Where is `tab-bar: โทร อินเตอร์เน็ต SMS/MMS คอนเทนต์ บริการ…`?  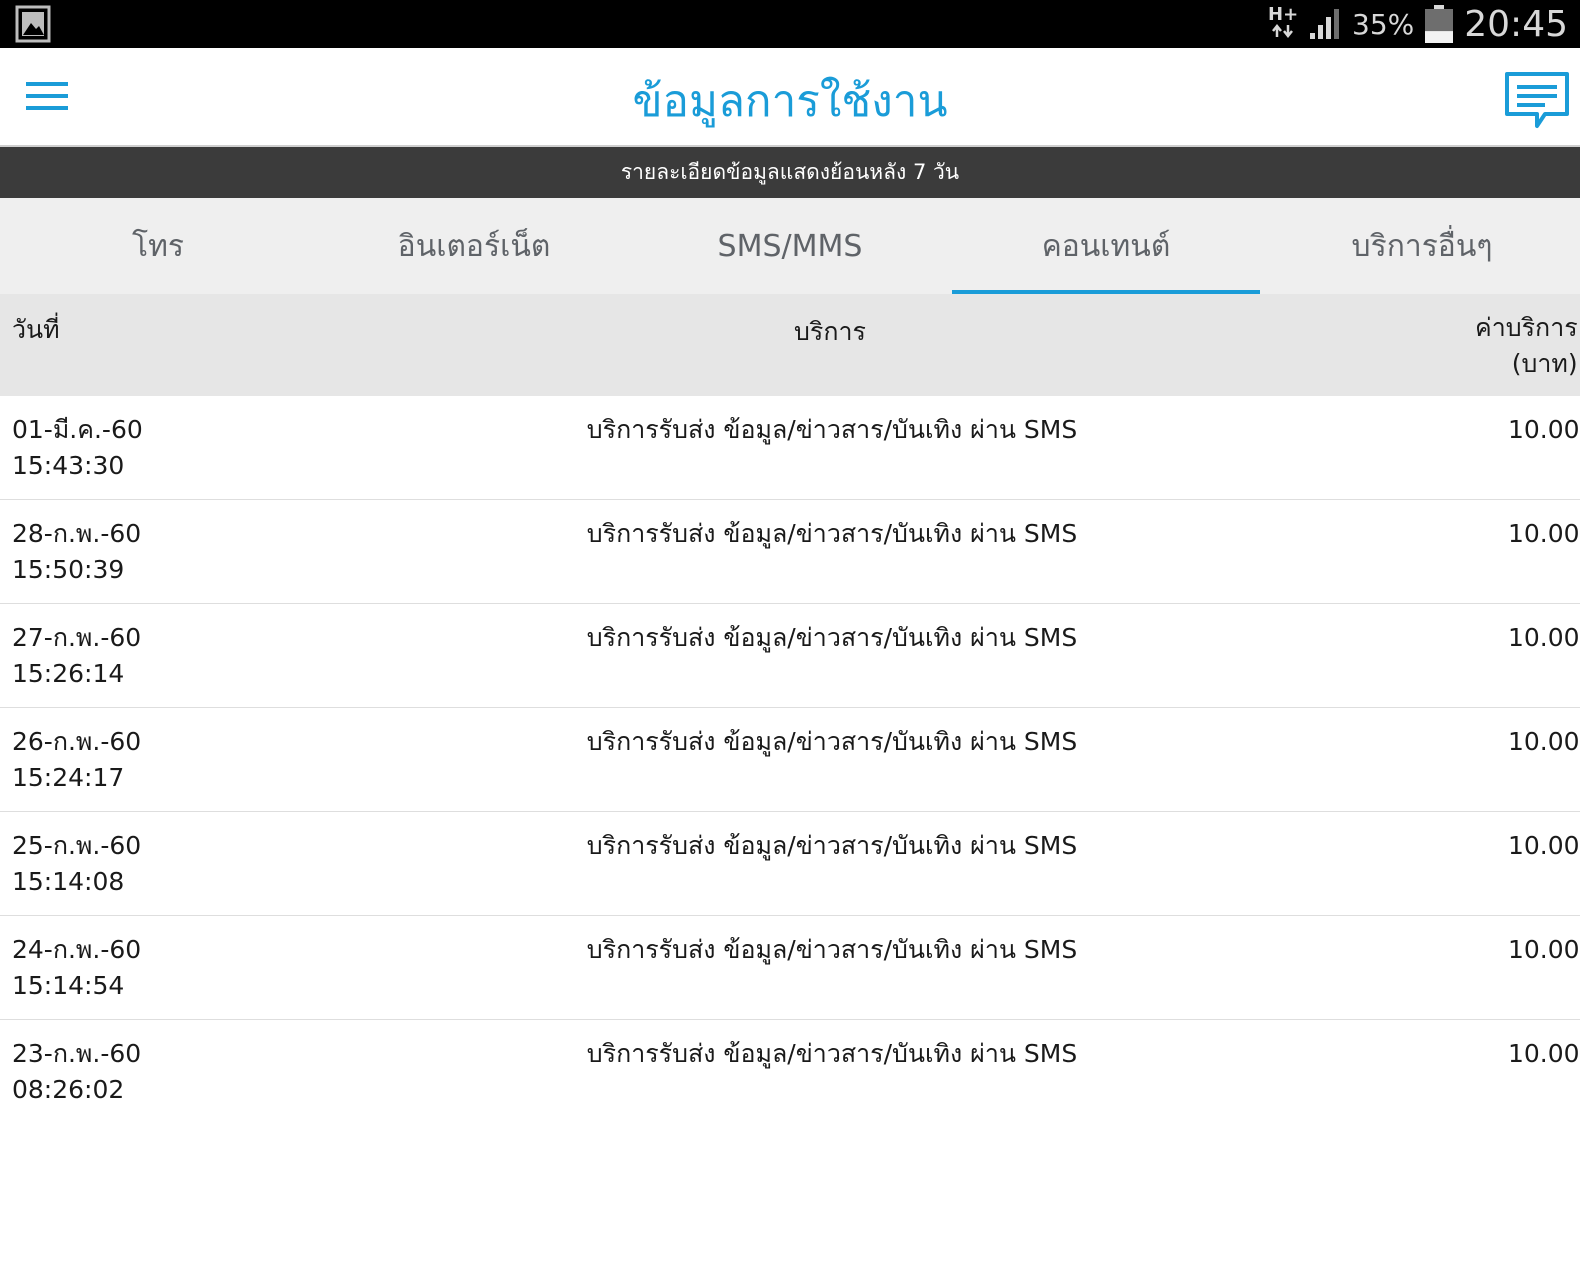 tab-bar: โทร อินเตอร์เน็ต SMS/MMS คอนเทนต์ บริการ… is located at coordinates (790, 246).